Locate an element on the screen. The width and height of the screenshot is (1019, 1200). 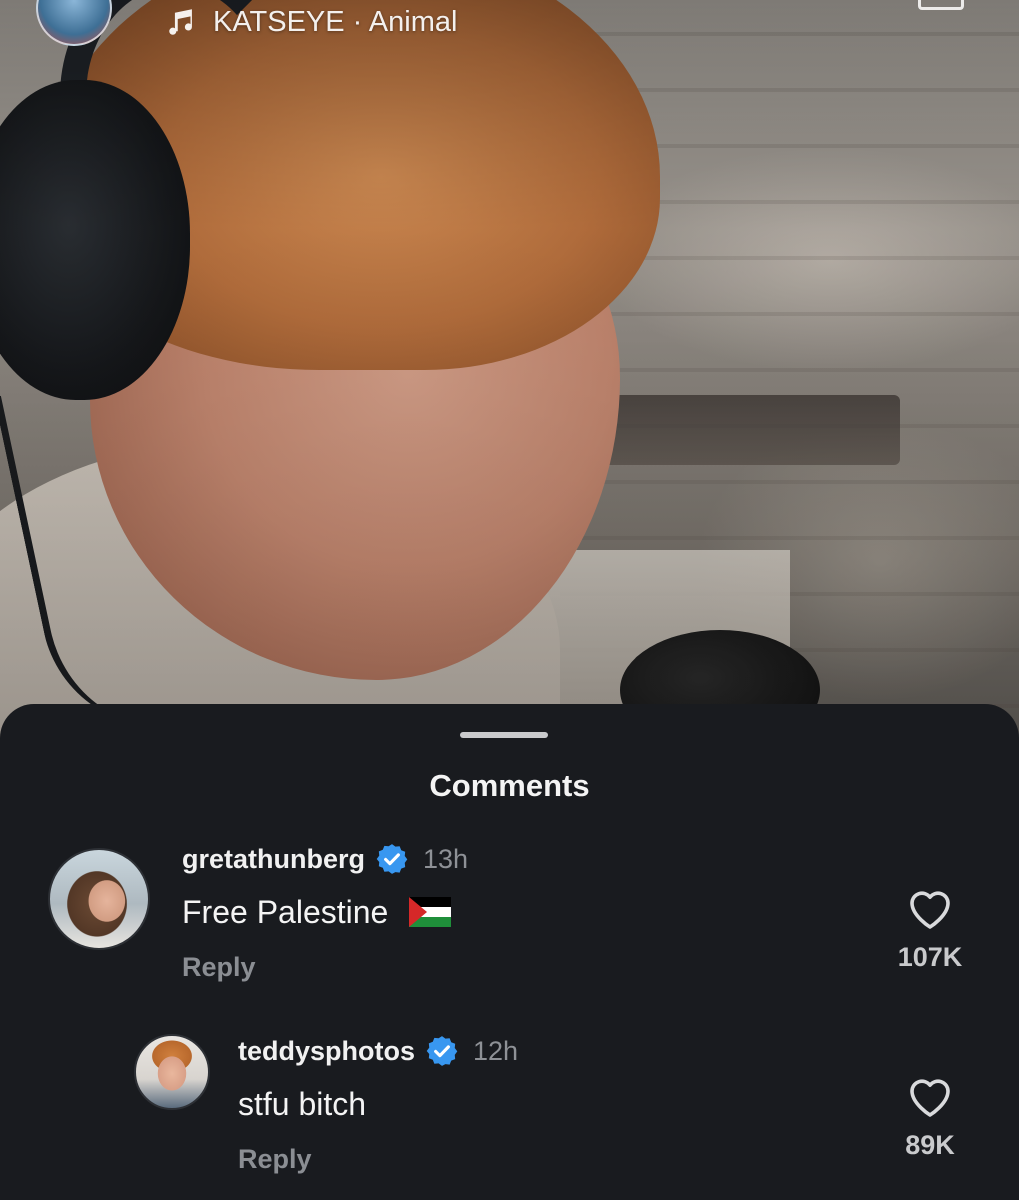
like-count: 107K is located at coordinates (930, 957).